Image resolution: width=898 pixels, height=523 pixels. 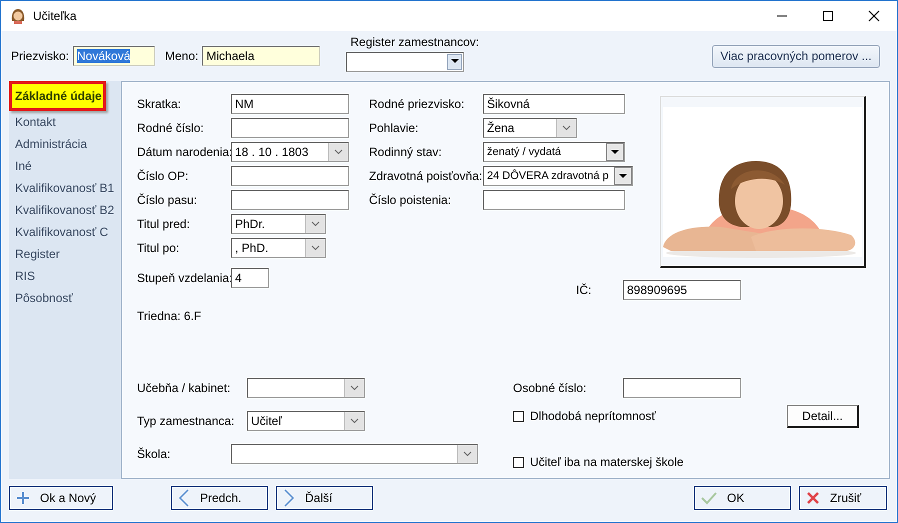 What do you see at coordinates (682, 290) in the screenshot?
I see `text-field: 898909695` at bounding box center [682, 290].